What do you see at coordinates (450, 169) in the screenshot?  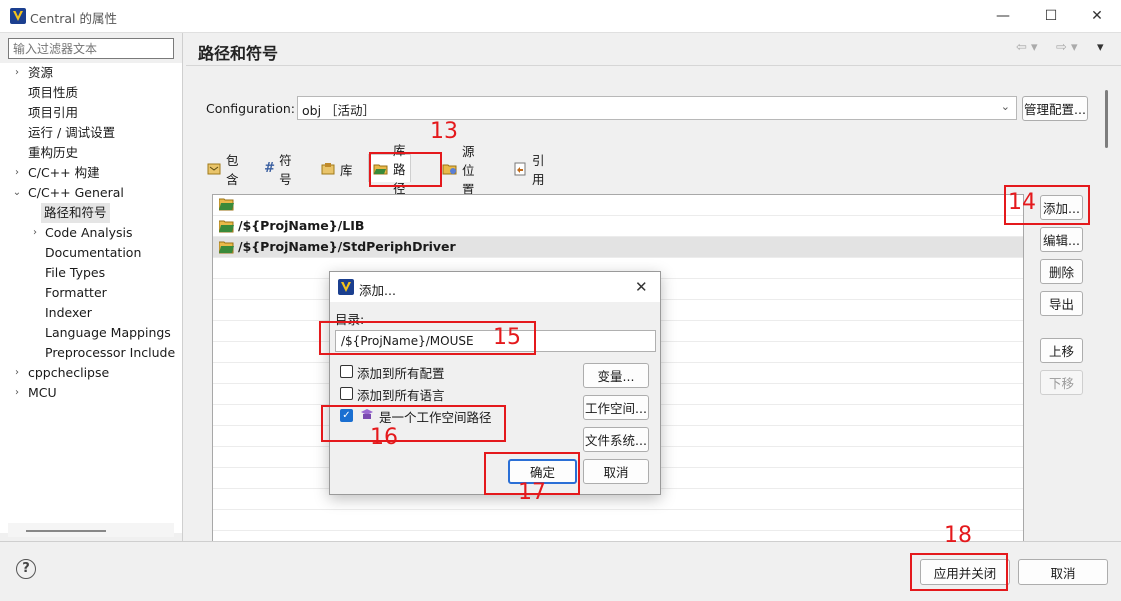 I see `source-folder-icon` at bounding box center [450, 169].